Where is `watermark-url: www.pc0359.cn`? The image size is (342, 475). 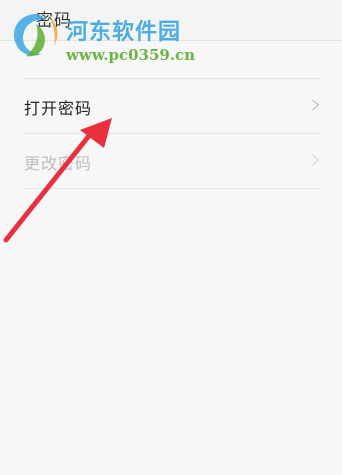 watermark-url: www.pc0359.cn is located at coordinates (131, 55).